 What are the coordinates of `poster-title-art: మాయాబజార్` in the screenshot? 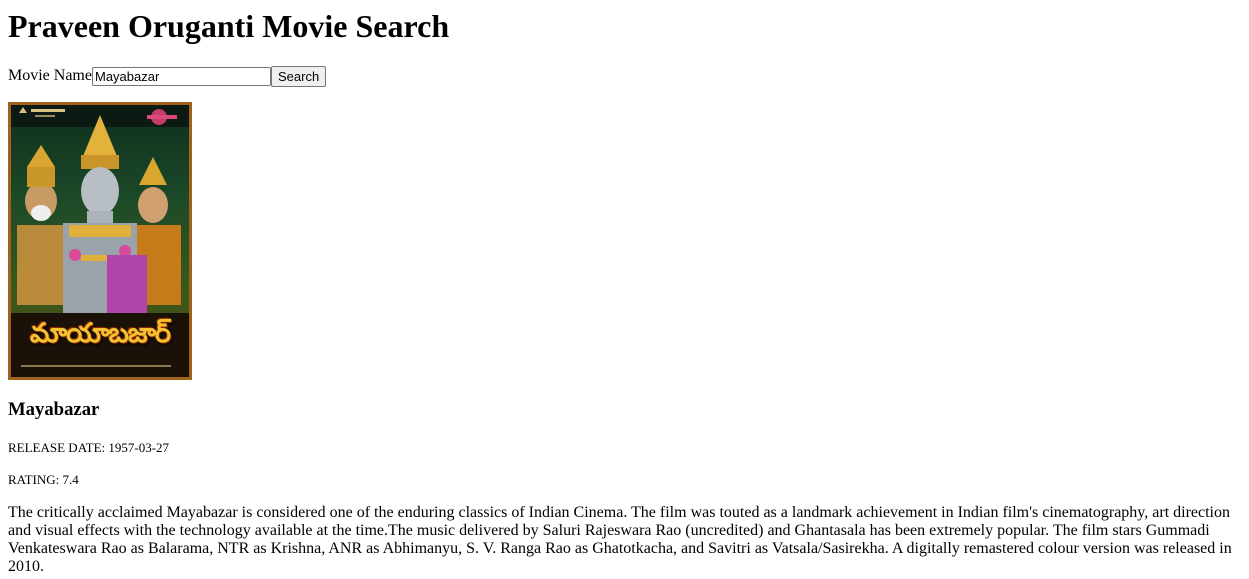 It's located at (100, 333).